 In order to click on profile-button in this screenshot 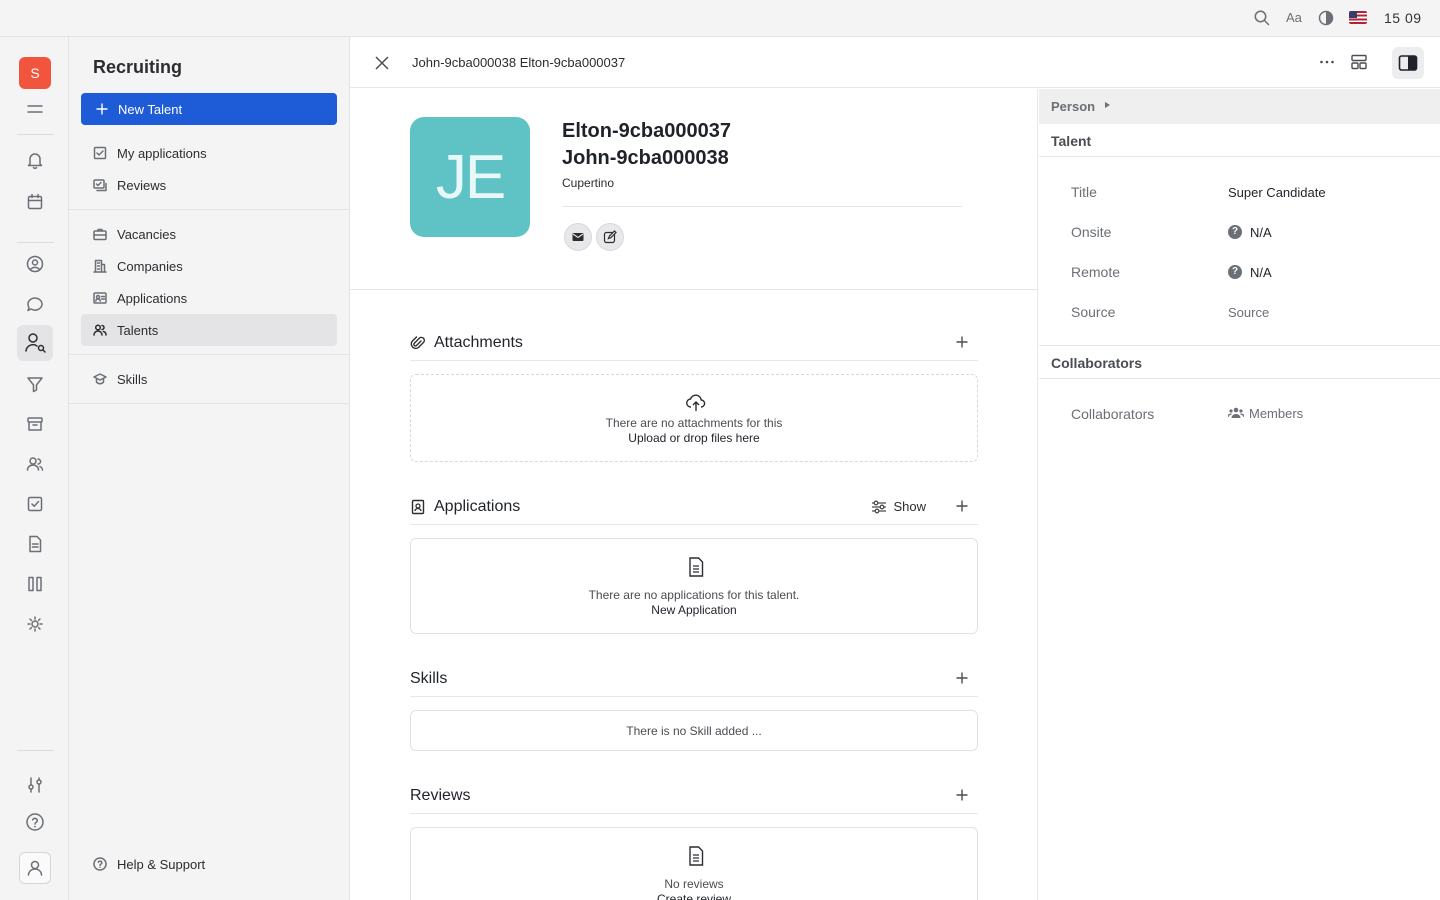, I will do `click(35, 868)`.